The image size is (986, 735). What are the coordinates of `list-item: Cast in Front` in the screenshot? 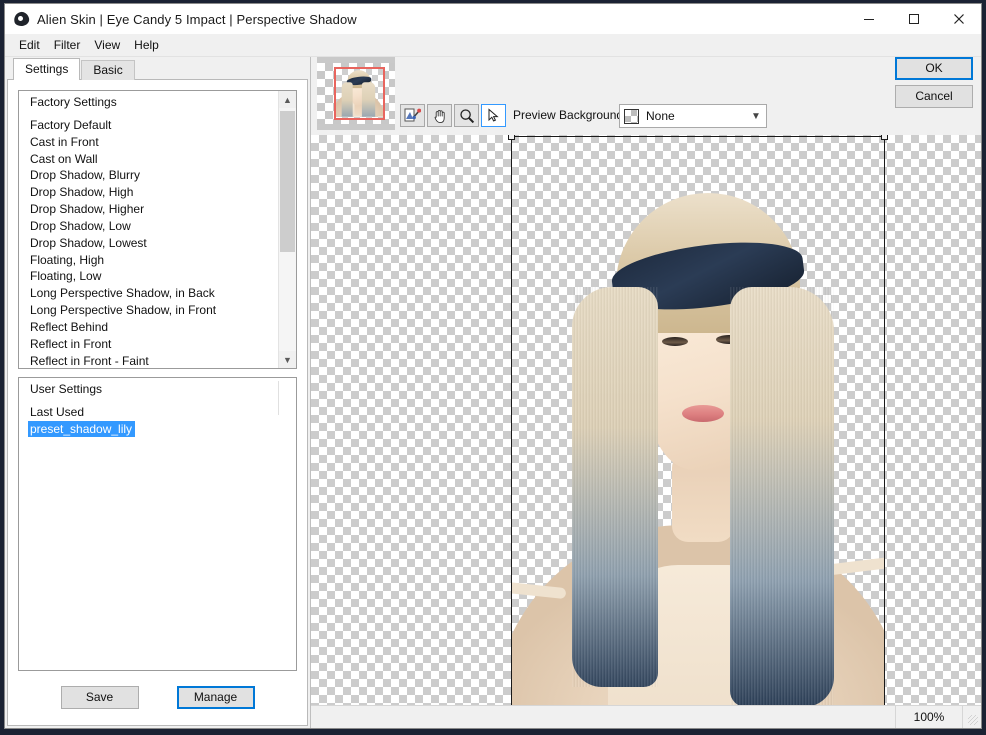 It's located at (149, 142).